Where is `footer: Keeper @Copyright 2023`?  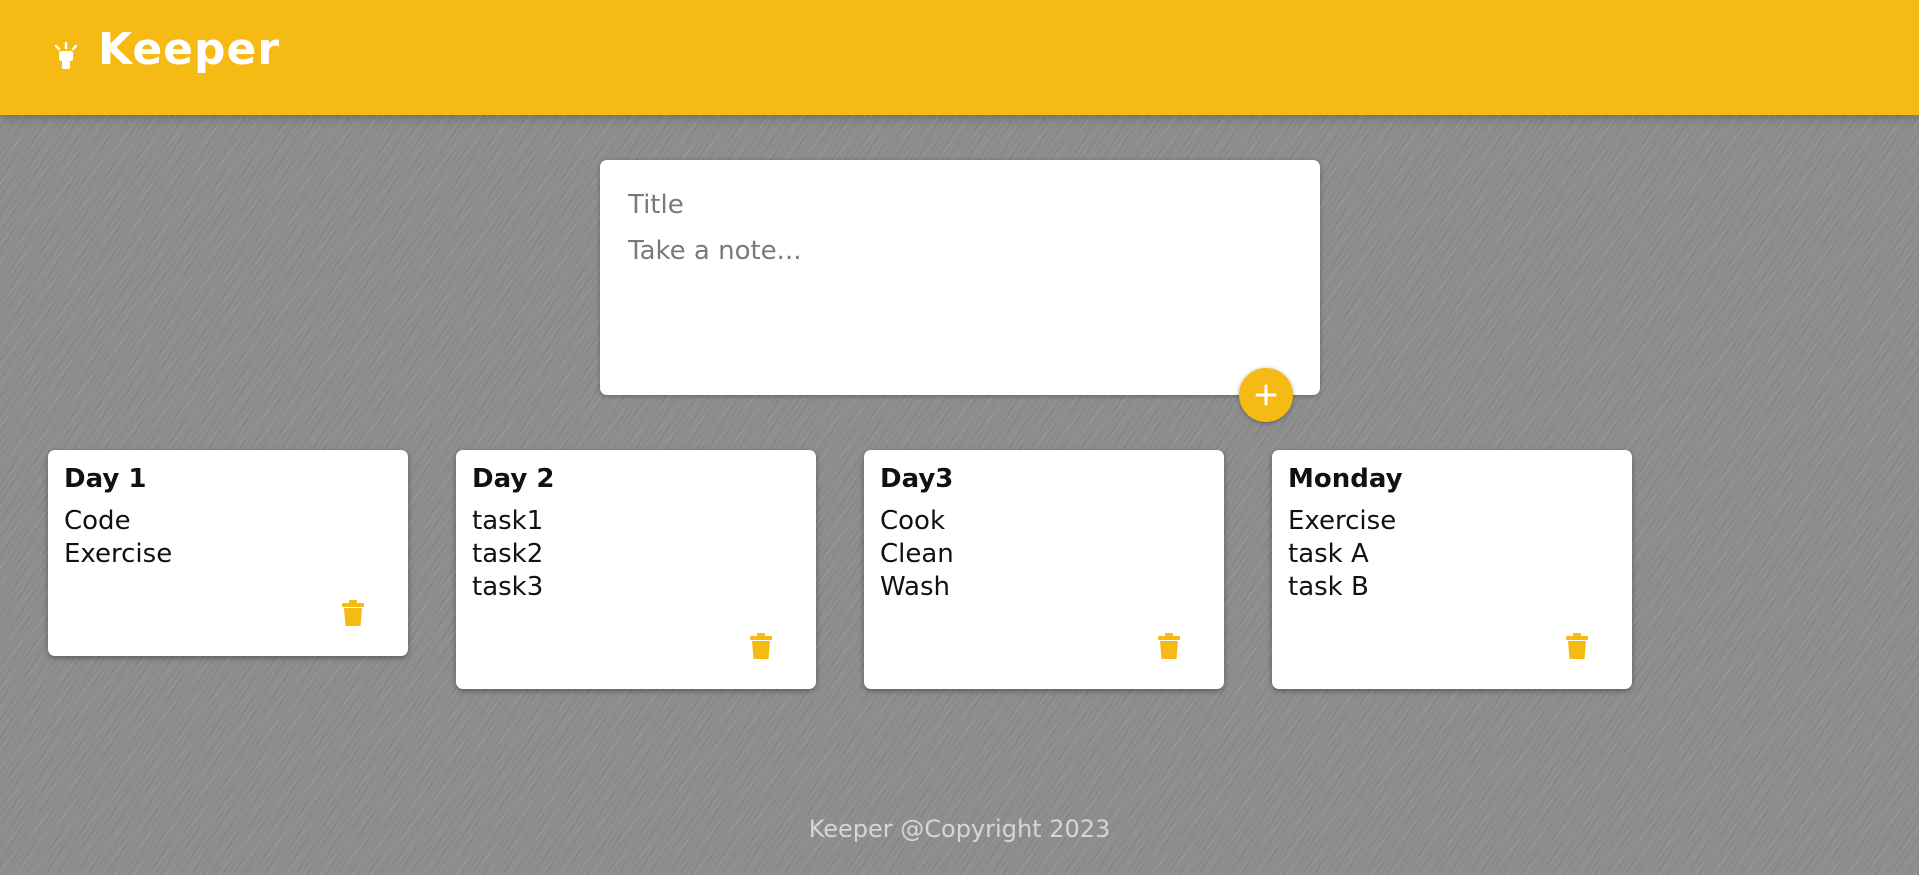
footer: Keeper @Copyright 2023 is located at coordinates (959, 829).